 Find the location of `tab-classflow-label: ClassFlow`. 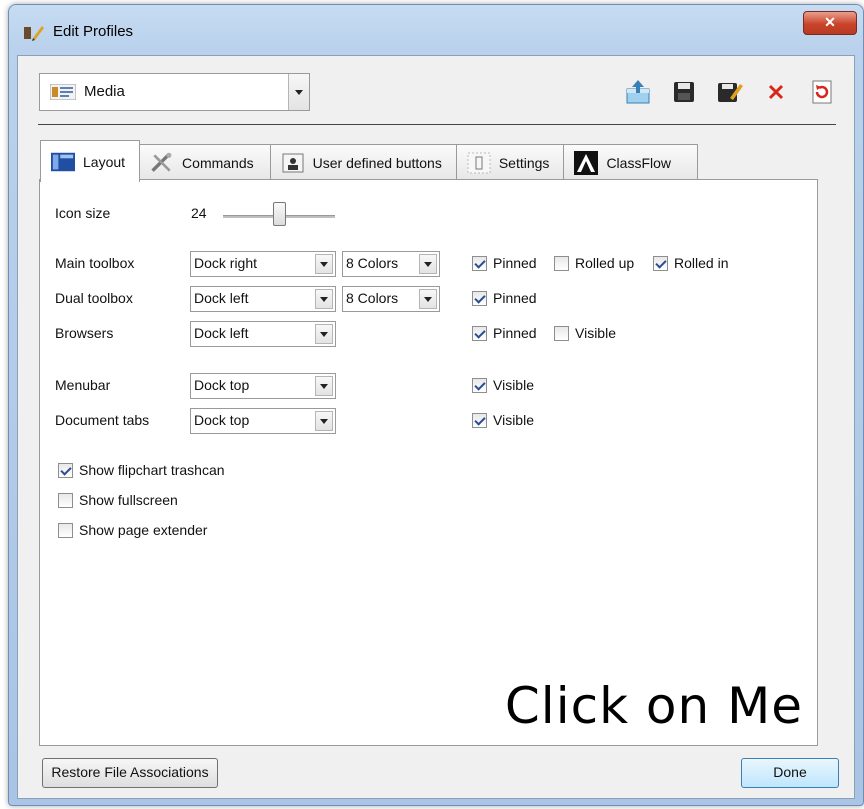

tab-classflow-label: ClassFlow is located at coordinates (639, 163).